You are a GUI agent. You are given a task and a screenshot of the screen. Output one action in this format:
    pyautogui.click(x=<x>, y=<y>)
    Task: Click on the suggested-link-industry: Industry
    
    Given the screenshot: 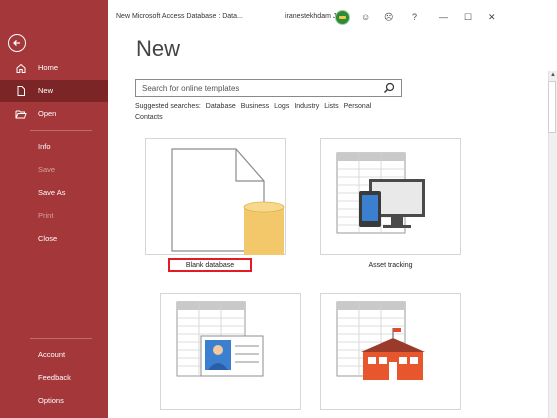 What is the action you would take?
    pyautogui.click(x=306, y=106)
    